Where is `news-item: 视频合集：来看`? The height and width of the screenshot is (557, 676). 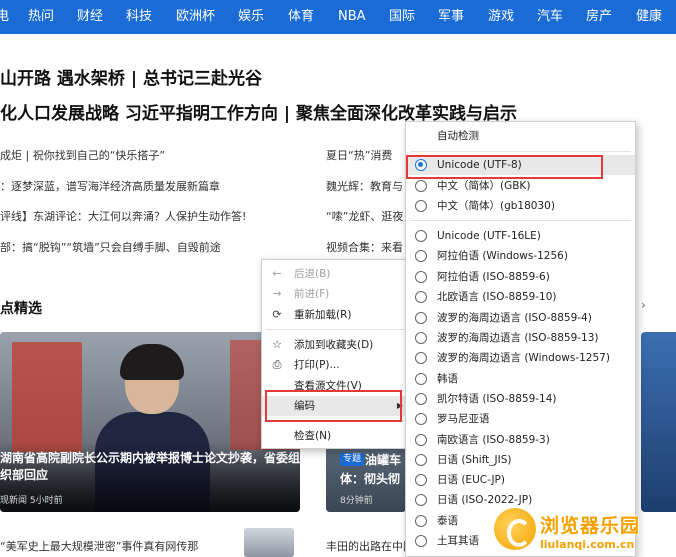
news-item: 视频合集：来看 is located at coordinates (365, 247).